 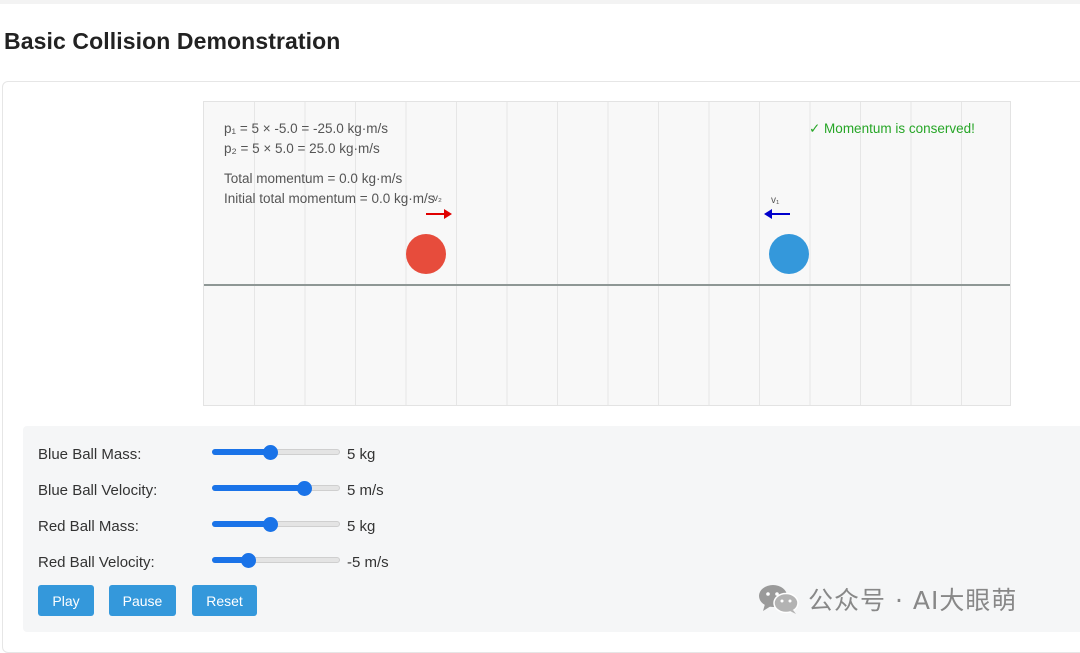 I want to click on pause-button: Pause, so click(x=142, y=600).